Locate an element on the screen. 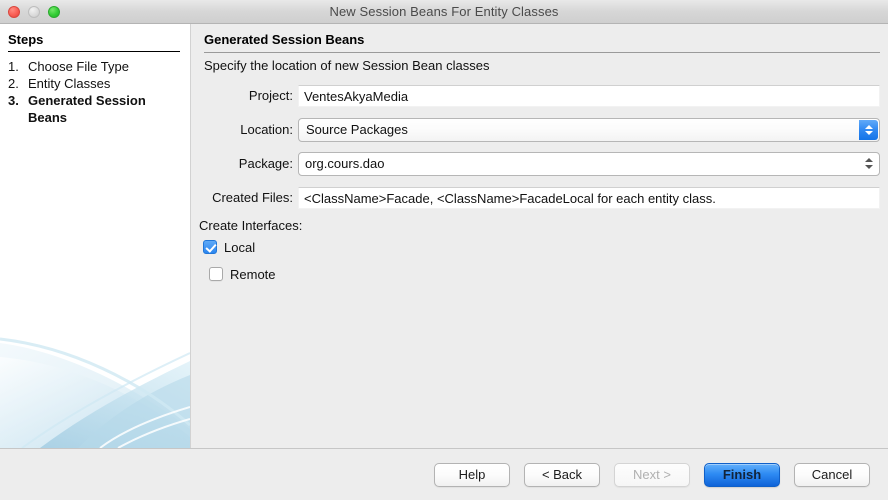 This screenshot has height=500, width=888. checkbox-checked-icon is located at coordinates (210, 247).